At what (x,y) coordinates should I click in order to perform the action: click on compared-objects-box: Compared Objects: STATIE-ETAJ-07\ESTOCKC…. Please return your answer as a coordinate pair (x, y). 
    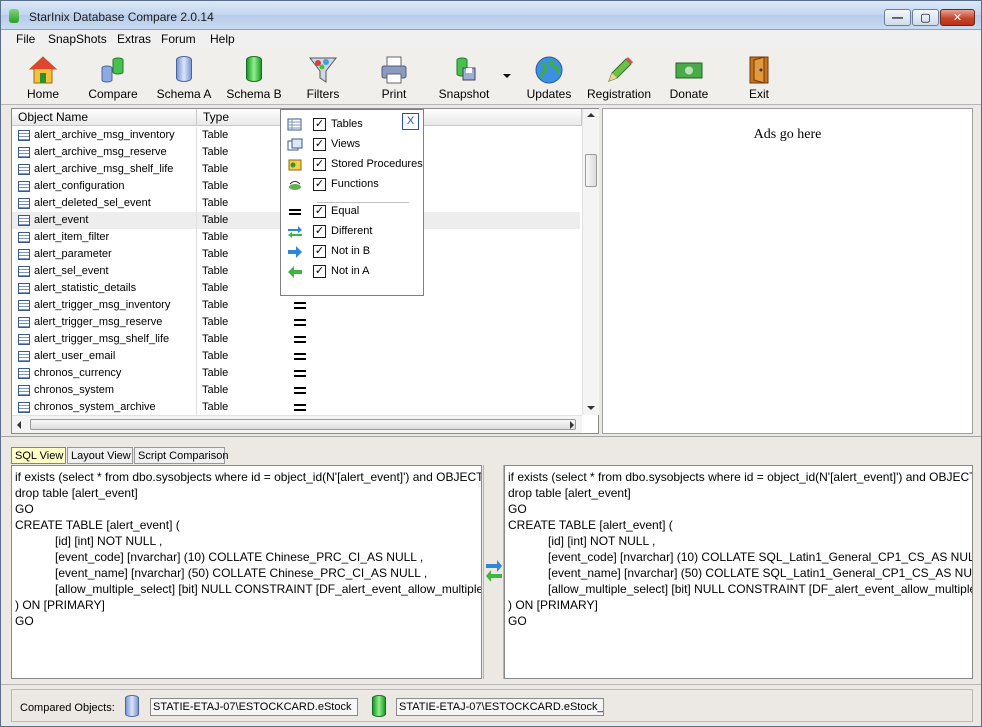
    Looking at the image, I should click on (492, 705).